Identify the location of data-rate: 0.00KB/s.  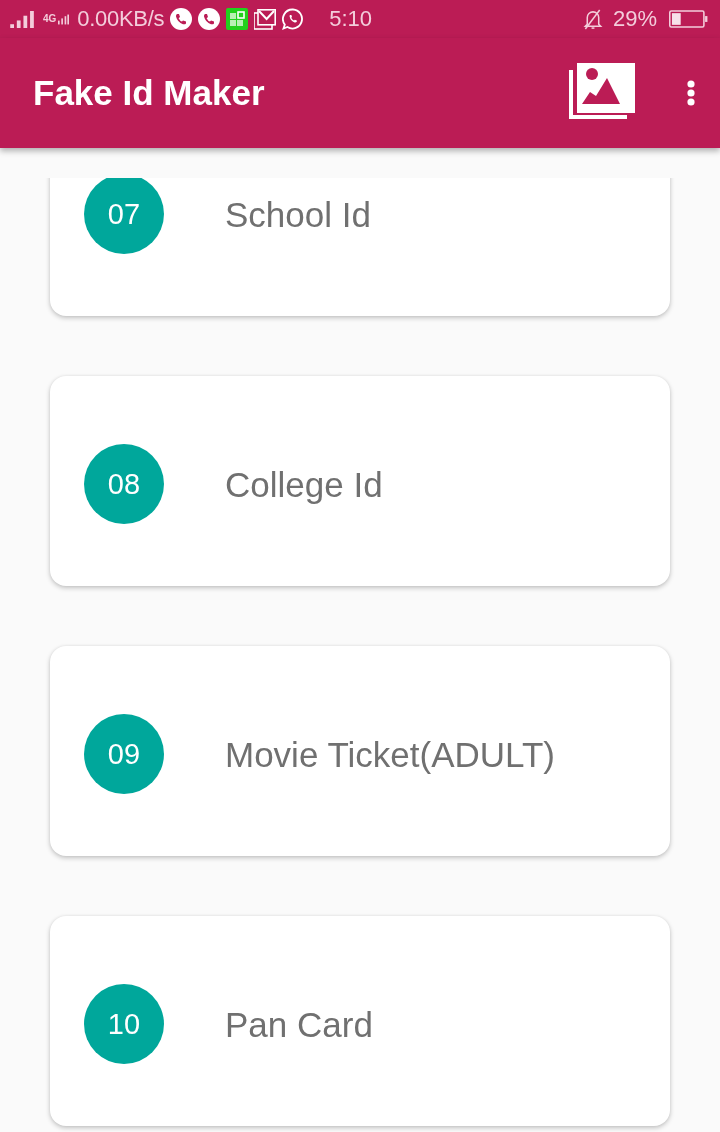
(121, 19).